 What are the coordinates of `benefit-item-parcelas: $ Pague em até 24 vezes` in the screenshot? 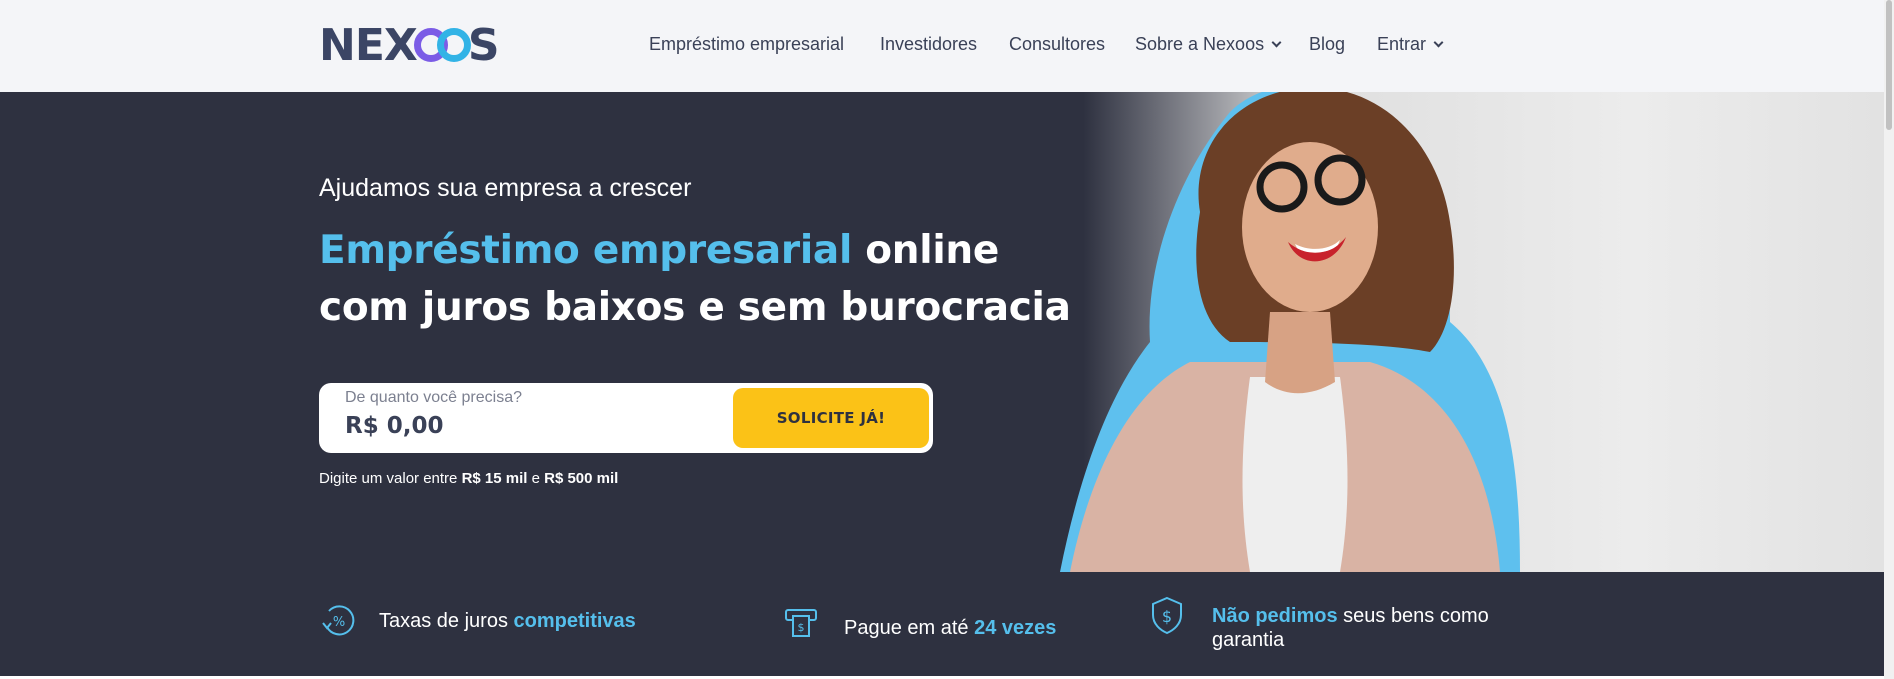 It's located at (919, 624).